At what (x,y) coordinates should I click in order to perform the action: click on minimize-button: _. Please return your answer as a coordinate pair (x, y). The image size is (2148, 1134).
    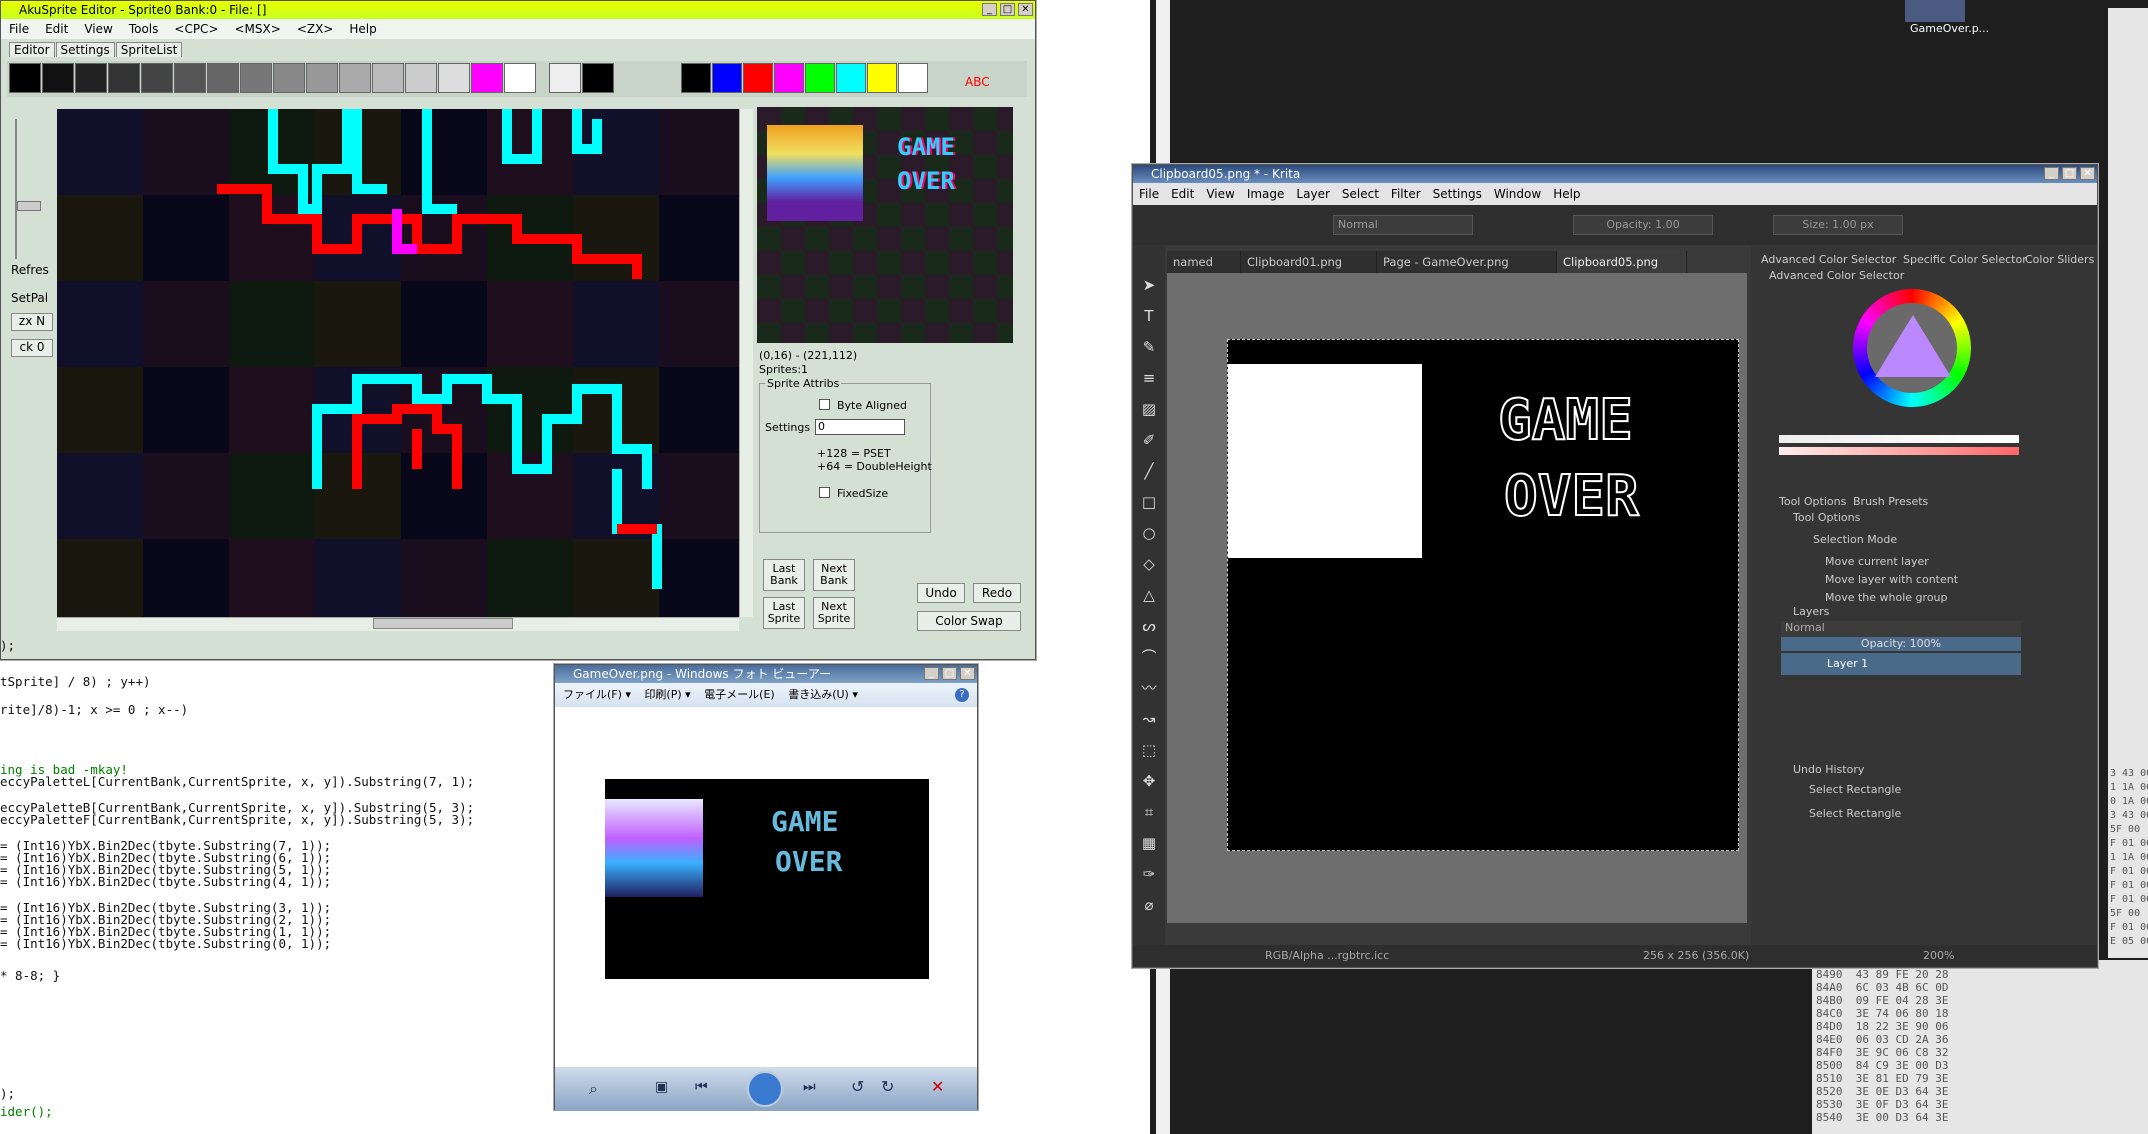
    Looking at the image, I should click on (989, 9).